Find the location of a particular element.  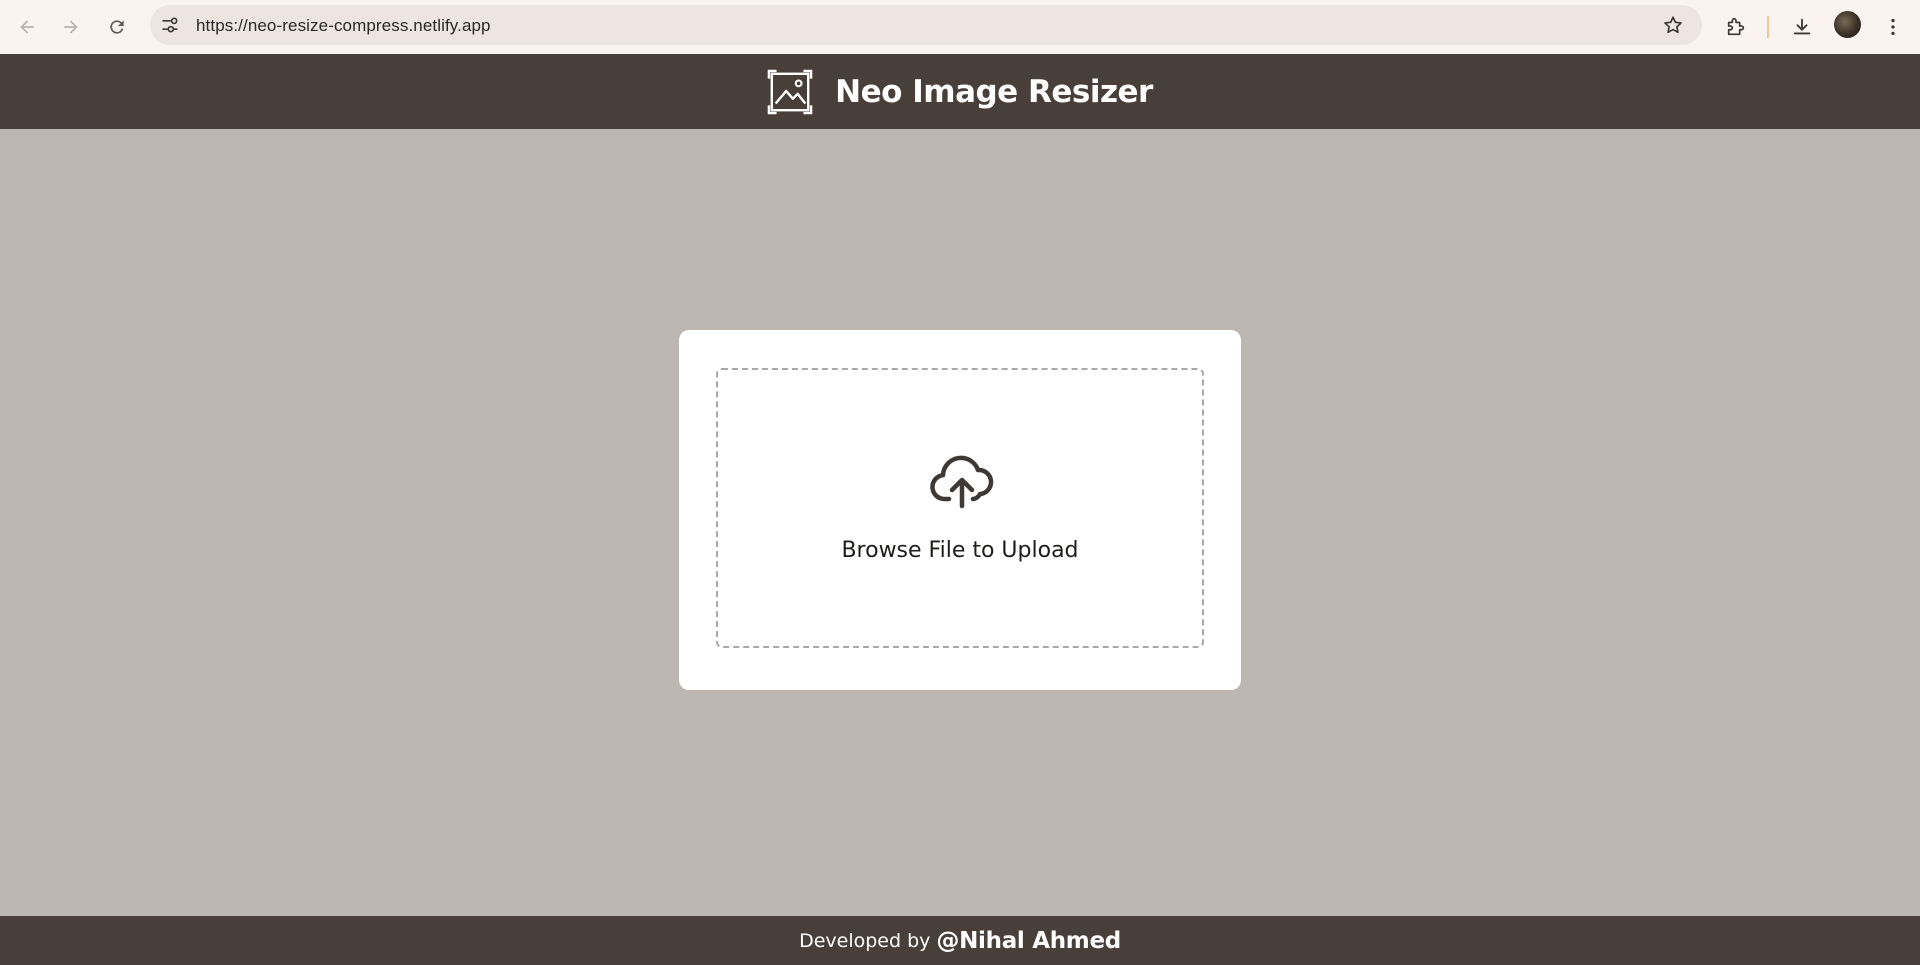

arrow-left-icon is located at coordinates (27, 27).